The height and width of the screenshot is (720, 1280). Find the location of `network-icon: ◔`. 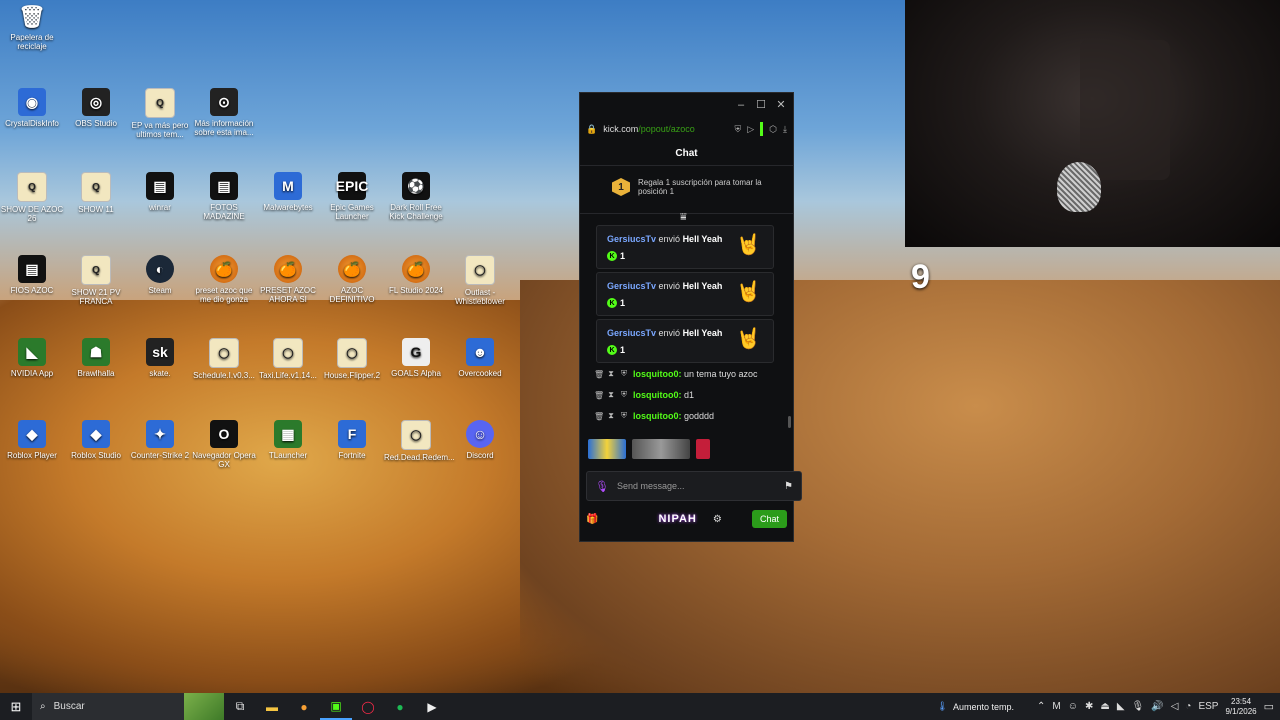

network-icon: ◔ is located at coordinates (1188, 706).